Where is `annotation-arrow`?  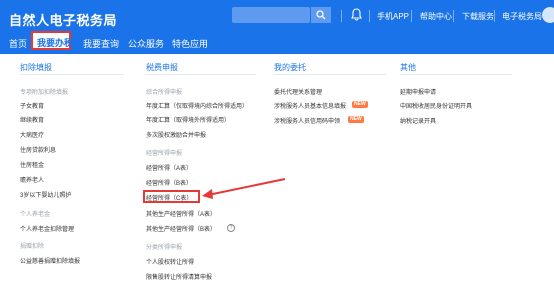
annotation-arrow is located at coordinates (244, 188).